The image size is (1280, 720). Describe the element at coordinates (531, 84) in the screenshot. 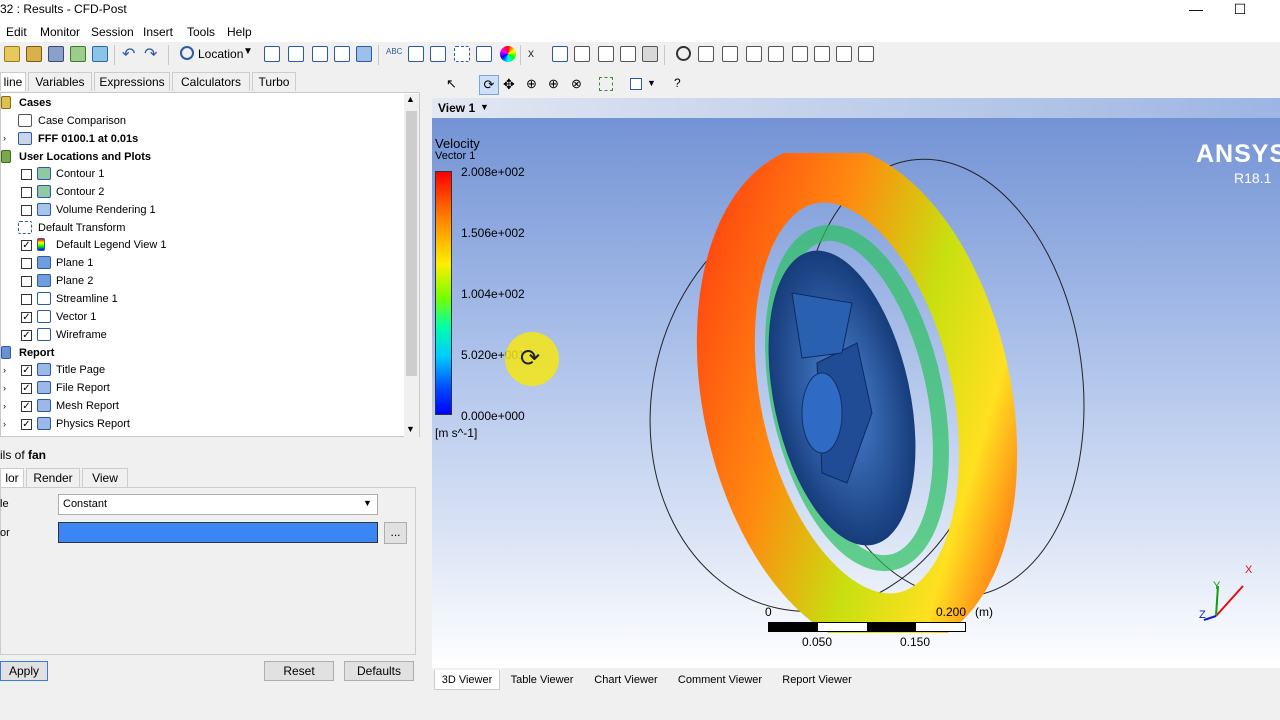

I see `zoom-icon: ⊕` at that location.